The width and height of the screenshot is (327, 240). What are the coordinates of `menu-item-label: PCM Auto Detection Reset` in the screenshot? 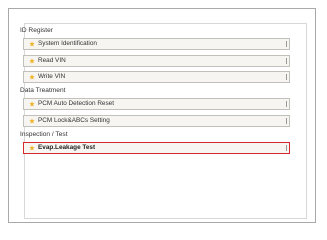 It's located at (76, 103).